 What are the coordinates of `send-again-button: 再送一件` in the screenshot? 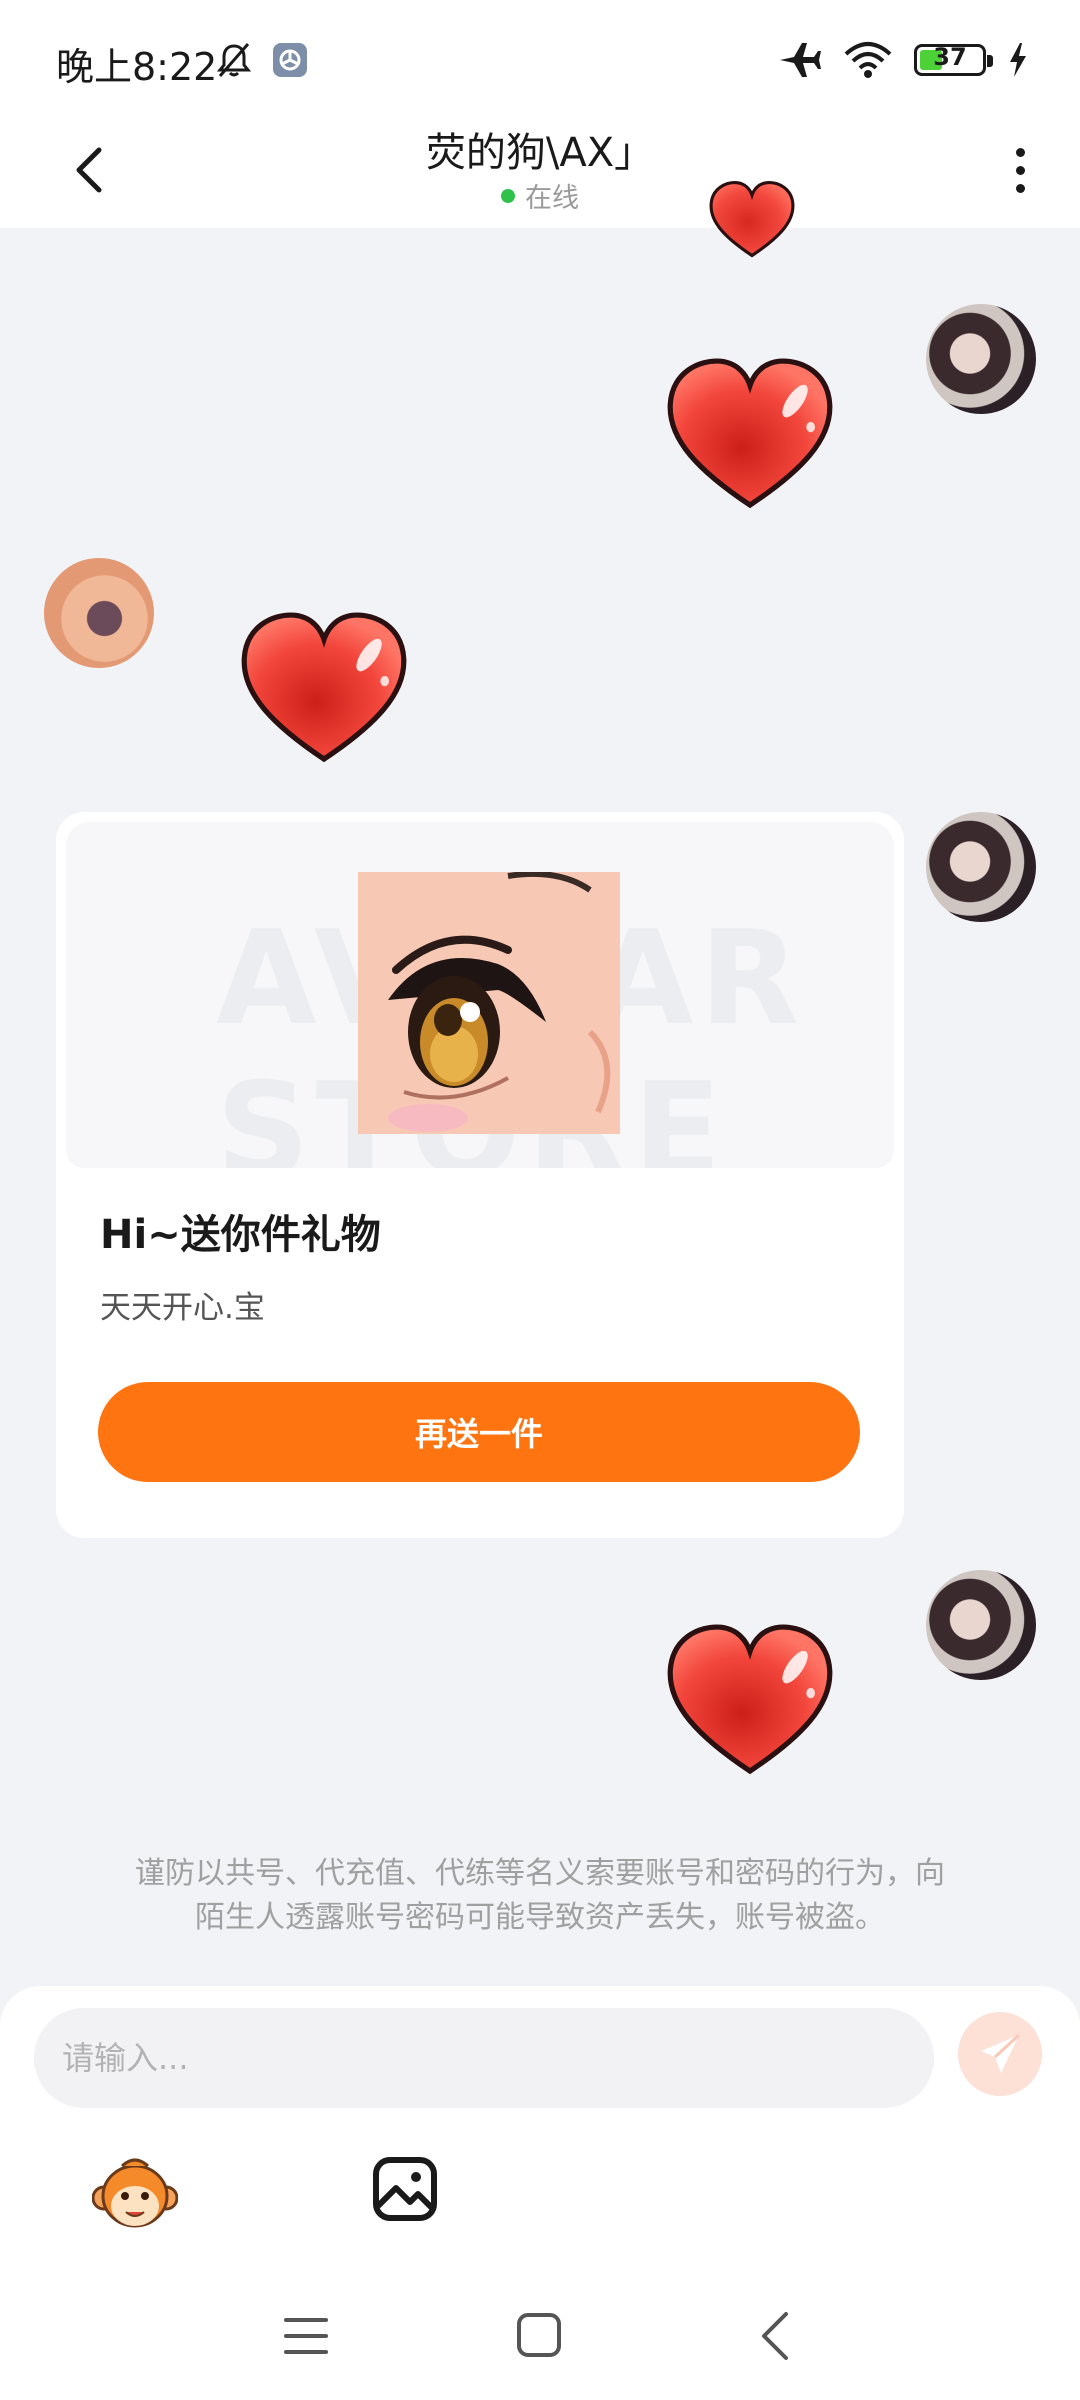 It's located at (479, 1432).